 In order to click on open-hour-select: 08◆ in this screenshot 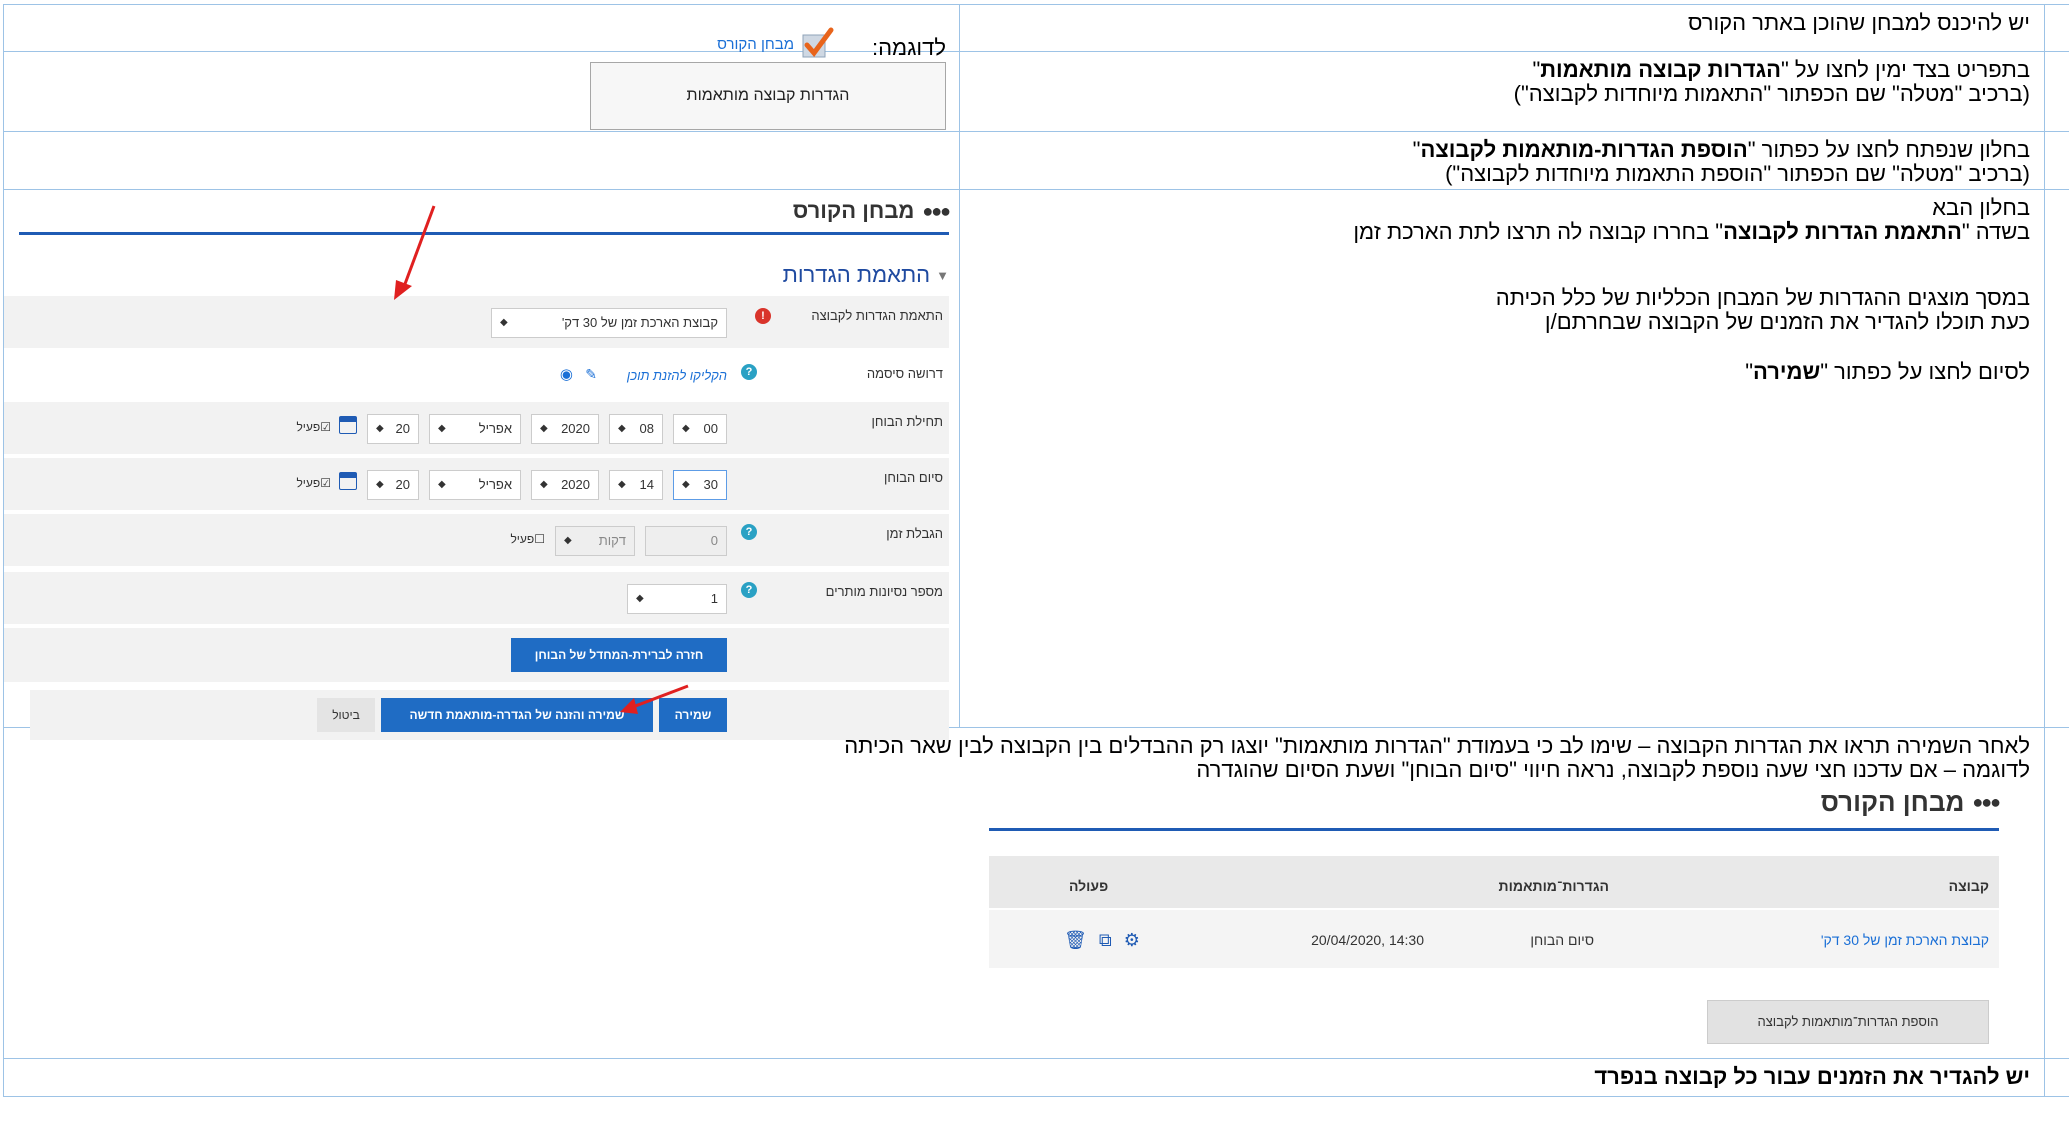, I will do `click(636, 429)`.